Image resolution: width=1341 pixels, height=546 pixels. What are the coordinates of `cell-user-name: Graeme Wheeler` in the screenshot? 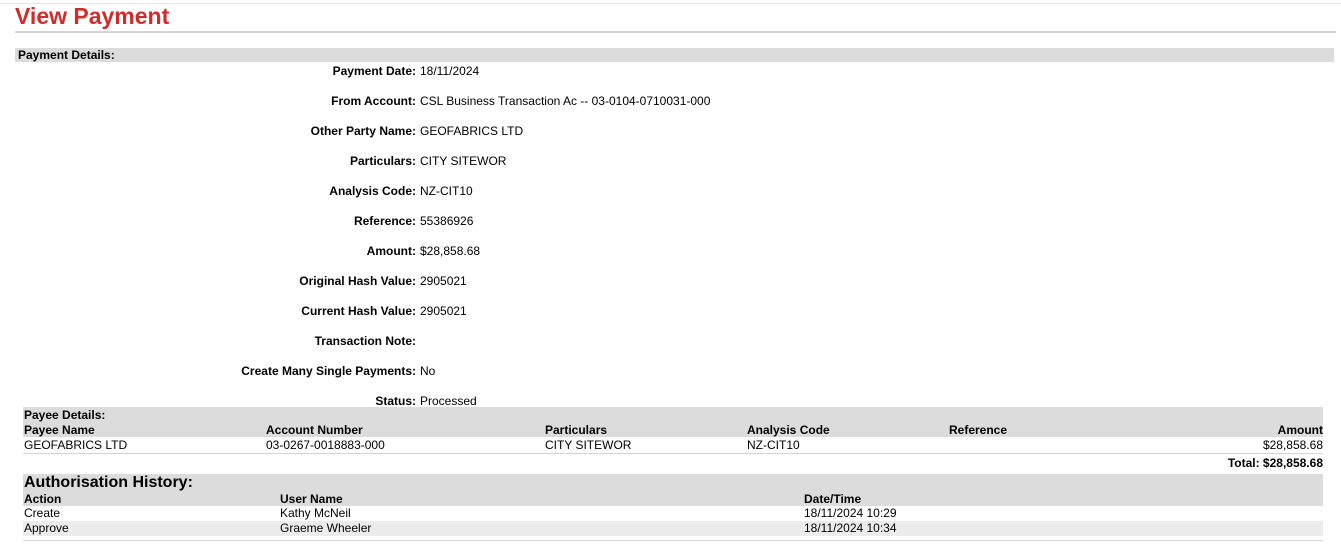 It's located at (326, 528).